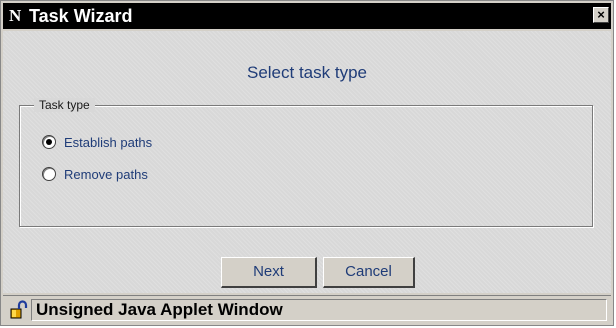 This screenshot has width=616, height=328. What do you see at coordinates (108, 142) in the screenshot?
I see `radio-label-establish-paths: Establish paths` at bounding box center [108, 142].